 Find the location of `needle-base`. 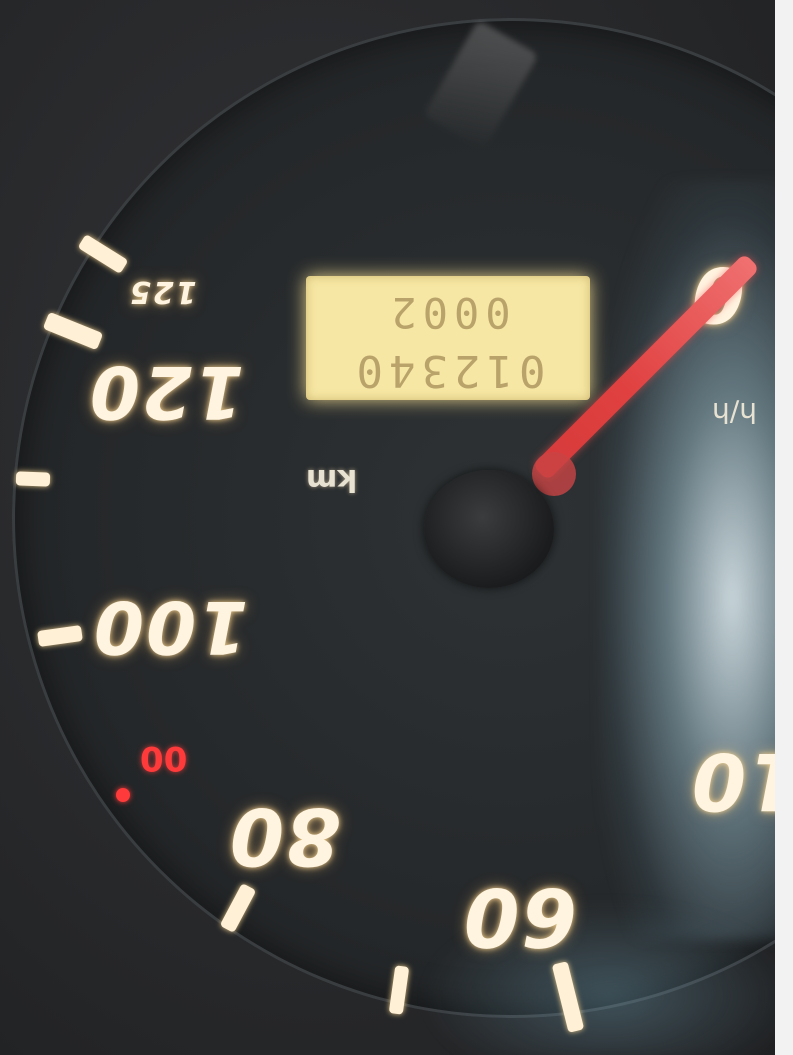

needle-base is located at coordinates (554, 474).